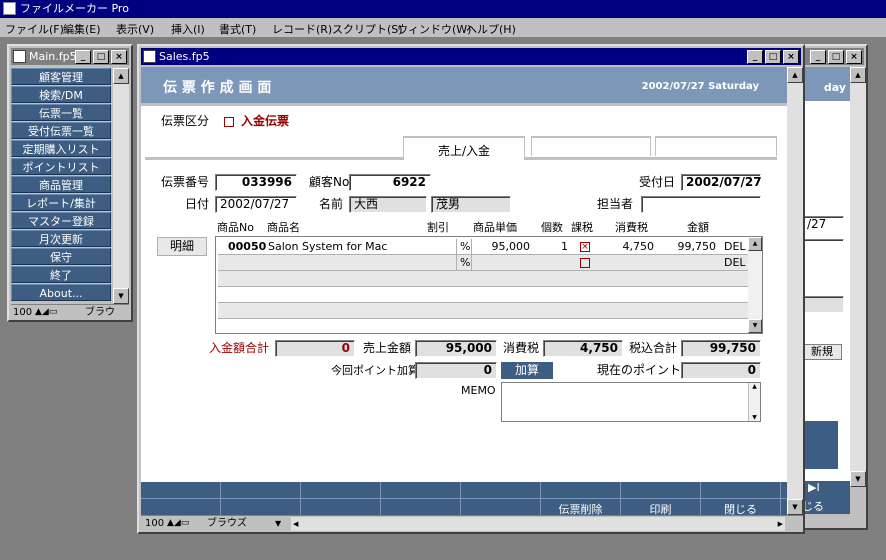 Image resolution: width=886 pixels, height=560 pixels. What do you see at coordinates (795, 291) in the screenshot?
I see `sales-scrollbar: ▲ ▼` at bounding box center [795, 291].